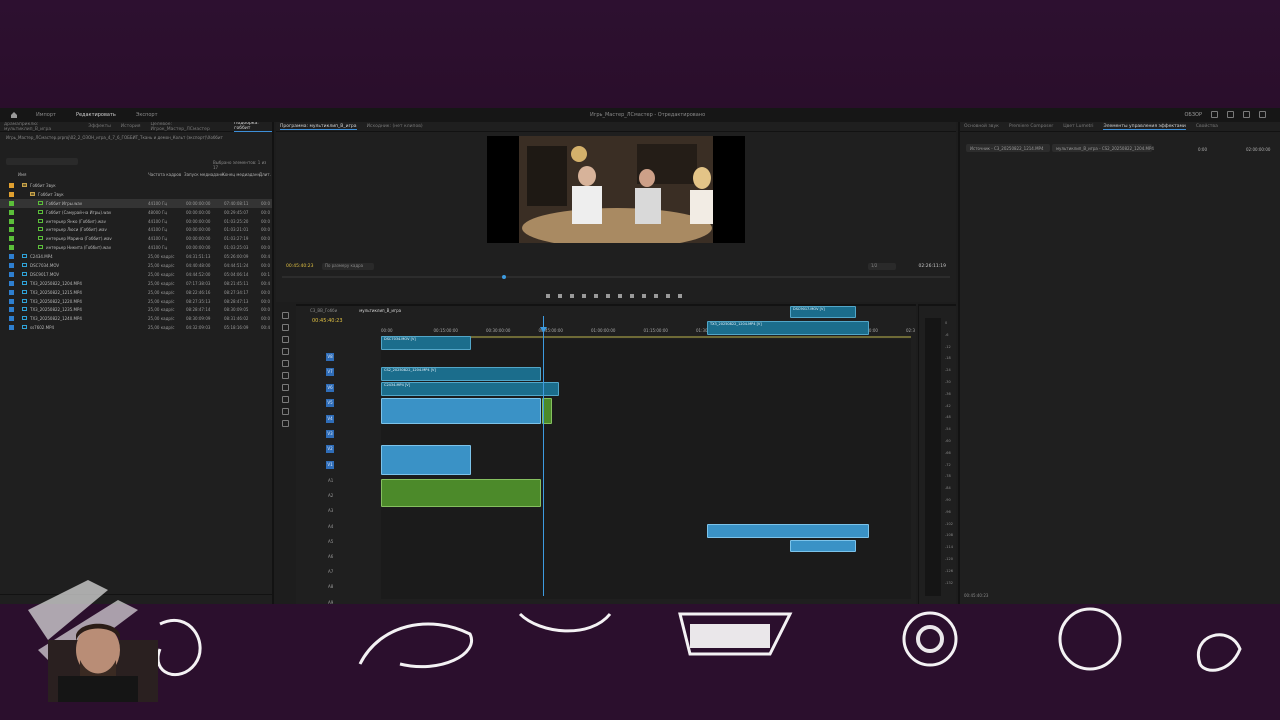 Image resolution: width=1280 pixels, height=720 pixels. What do you see at coordinates (350, 572) in the screenshot?
I see `track-header-a7: A7` at bounding box center [350, 572].